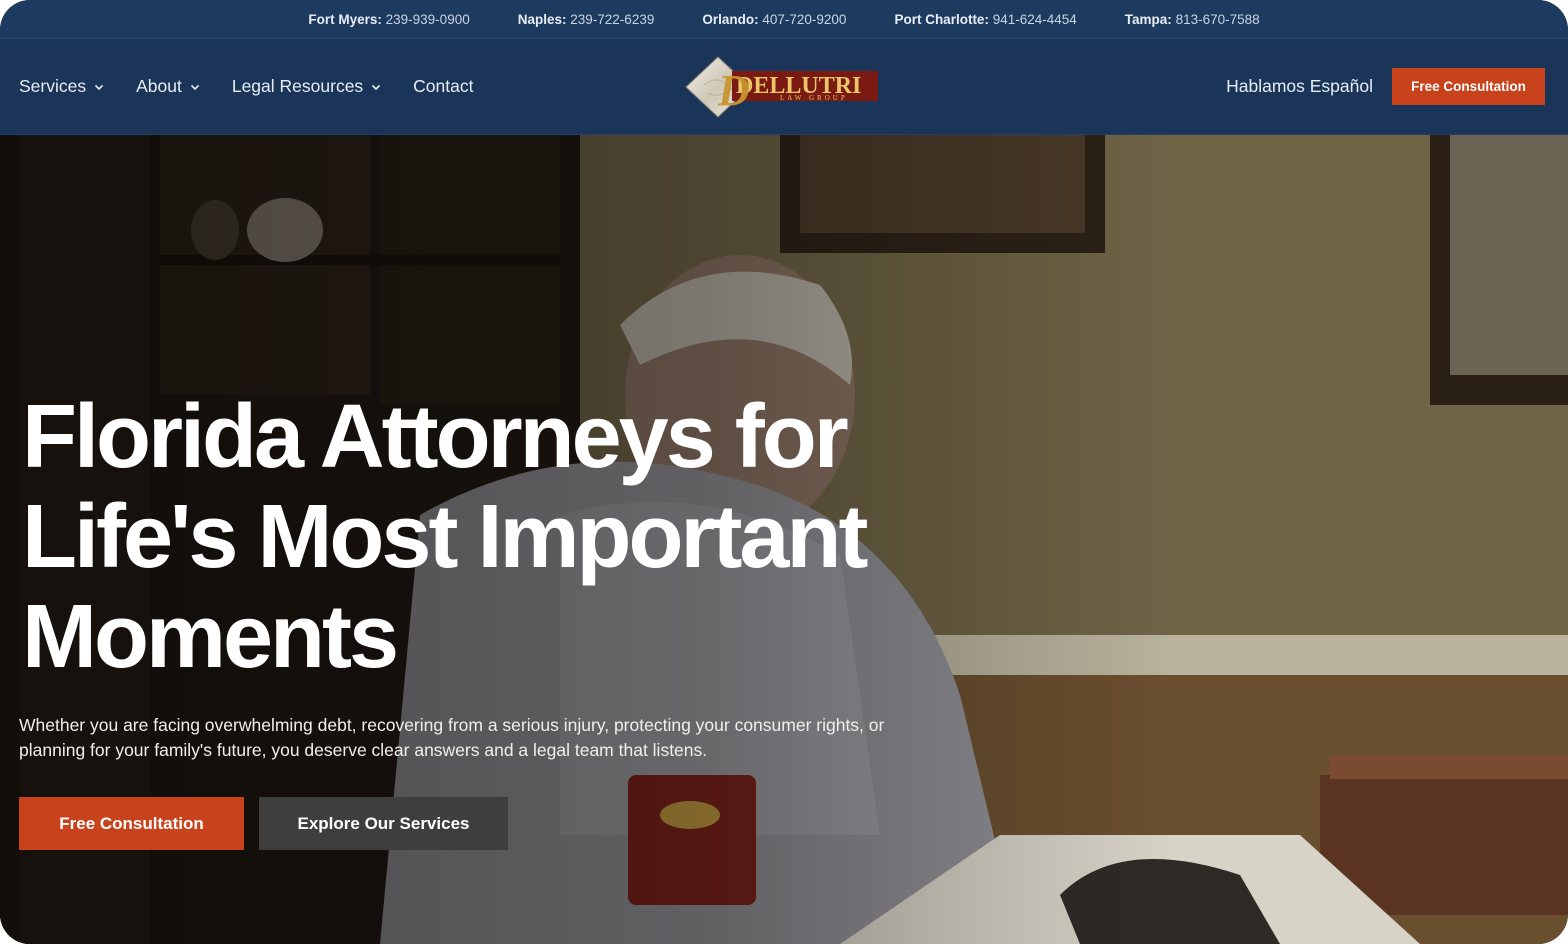 The image size is (1568, 944). Describe the element at coordinates (1385, 86) in the screenshot. I see `nav-right: Hablamos Español Free Consultation` at that location.